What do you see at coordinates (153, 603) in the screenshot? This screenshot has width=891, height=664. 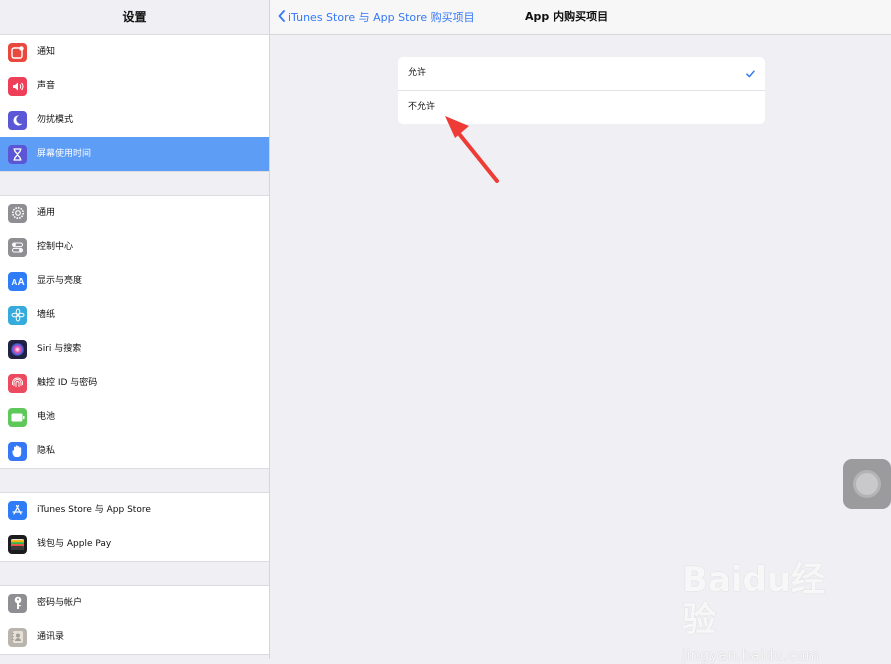 I see `sidebar-item-label: 密码与帐户` at bounding box center [153, 603].